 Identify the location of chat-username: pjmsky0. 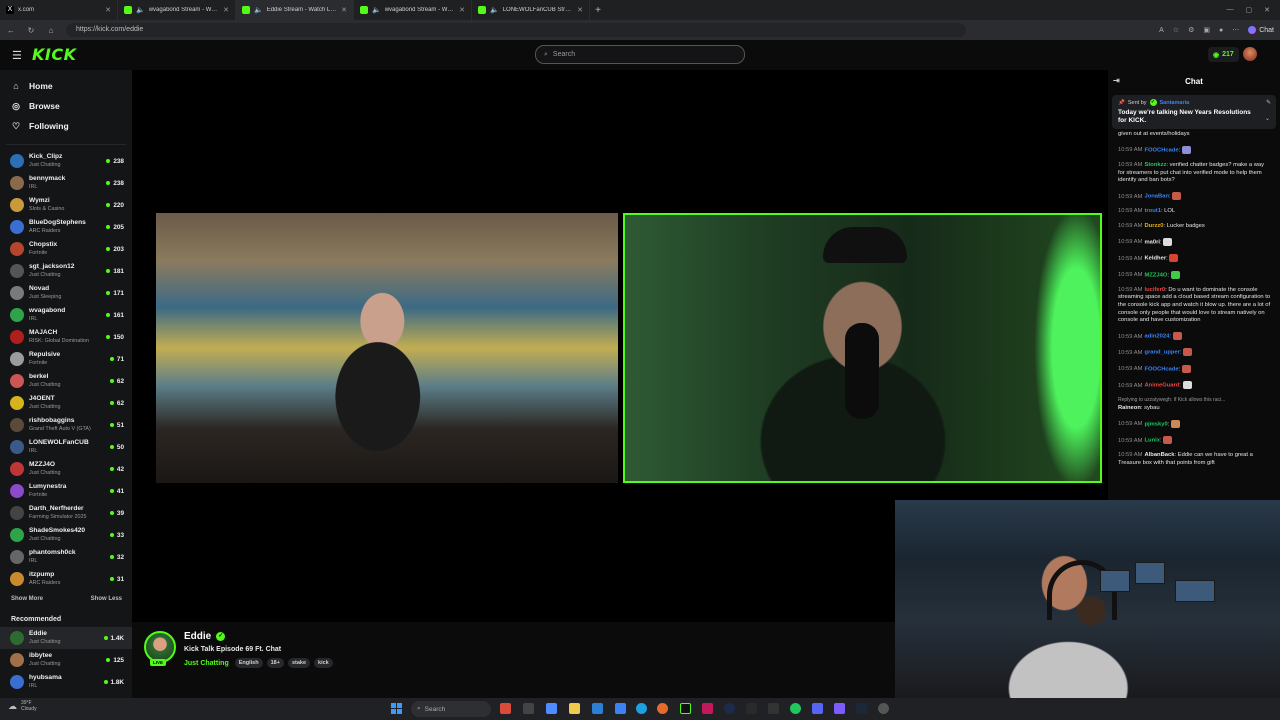
(1156, 424).